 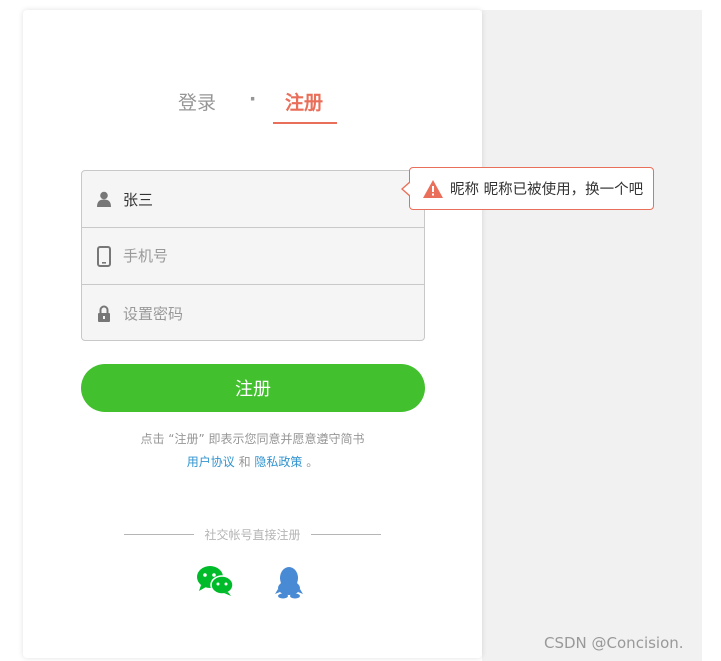 I want to click on error-tooltip: 昵称 昵称已被使用，换一个吧, so click(x=528, y=188).